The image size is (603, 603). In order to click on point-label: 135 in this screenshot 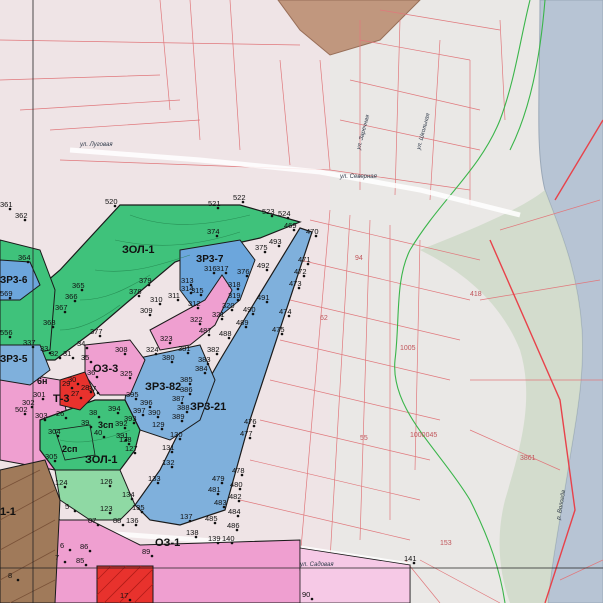, I will do `click(138, 507)`.